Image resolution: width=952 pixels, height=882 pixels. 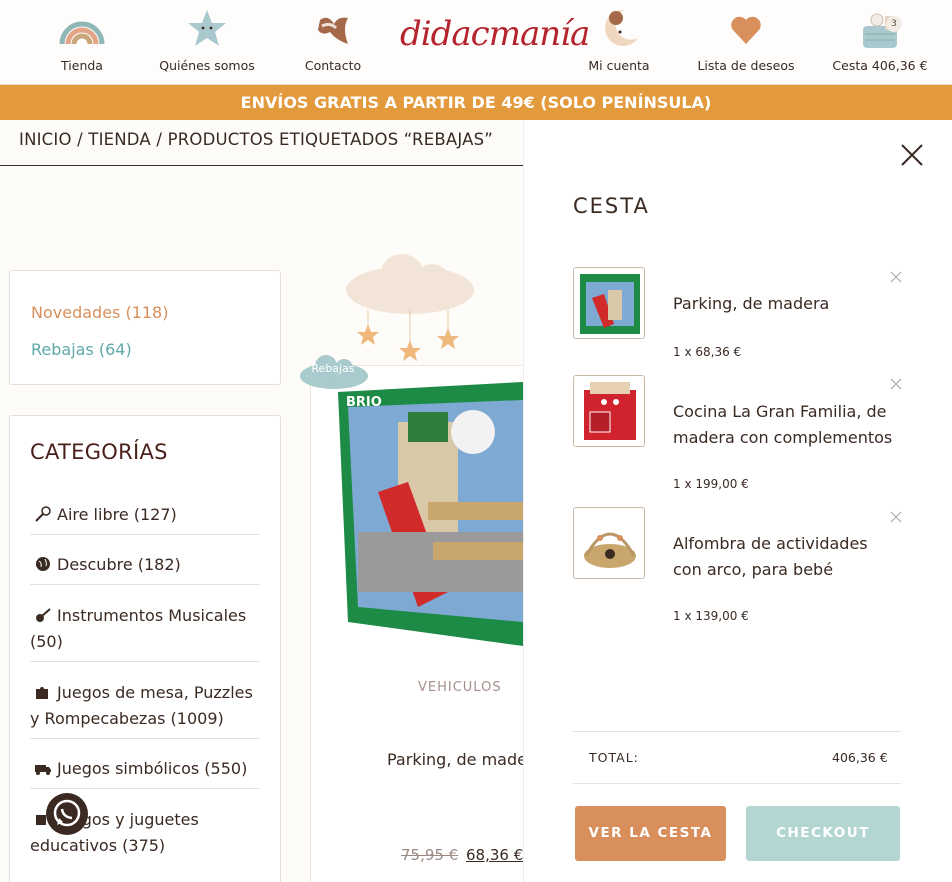 What do you see at coordinates (333, 368) in the screenshot?
I see `sale-badge-label: Rebajas` at bounding box center [333, 368].